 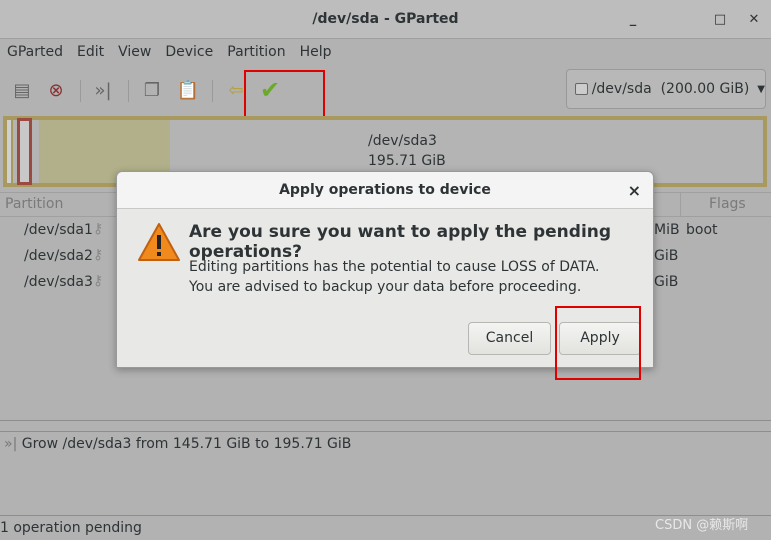 I want to click on title-bar: /dev/sda - GParted, so click(x=385, y=19).